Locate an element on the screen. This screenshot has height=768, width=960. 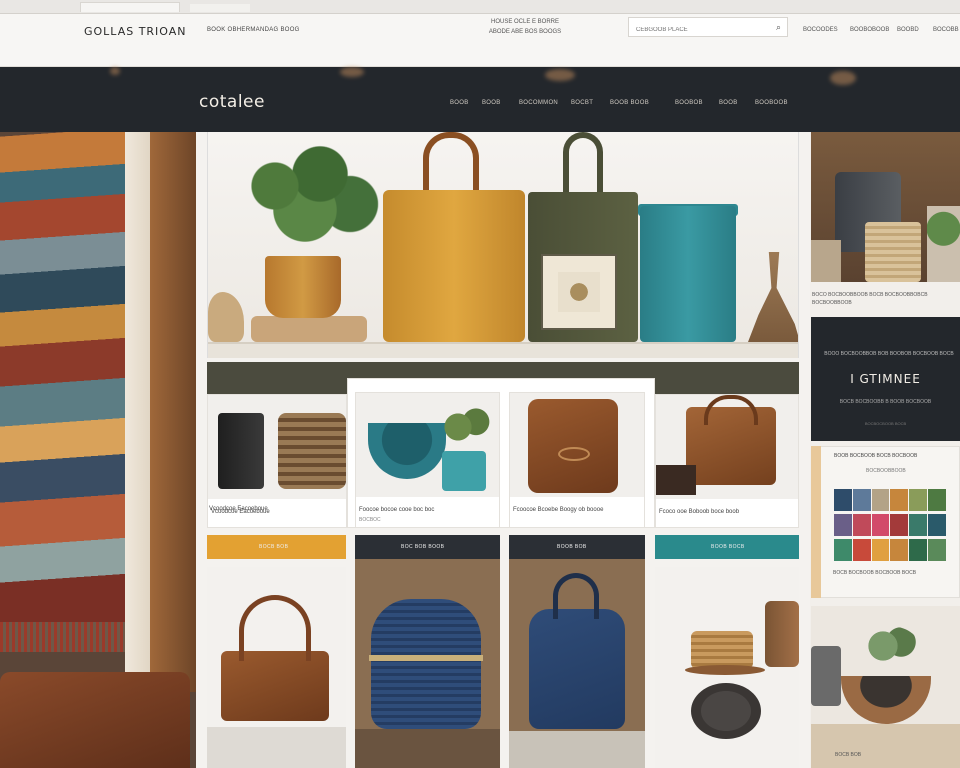
brown-crossbody-bag is located at coordinates (573, 446).